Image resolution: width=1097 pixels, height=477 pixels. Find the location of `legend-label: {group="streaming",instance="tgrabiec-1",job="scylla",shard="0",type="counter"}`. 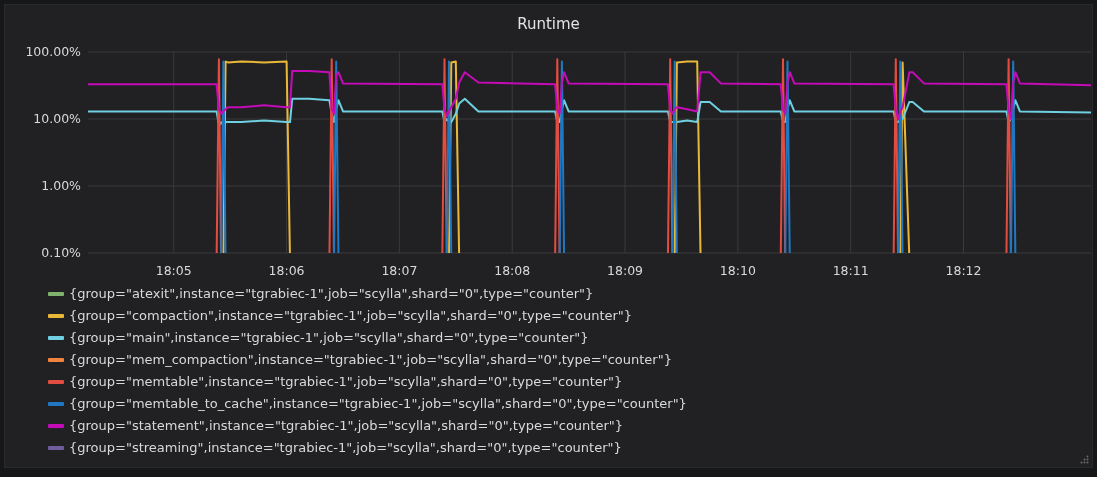

legend-label: {group="streaming",instance="tgrabiec-1",job="scylla",shard="0",type="counter"} is located at coordinates (345, 448).